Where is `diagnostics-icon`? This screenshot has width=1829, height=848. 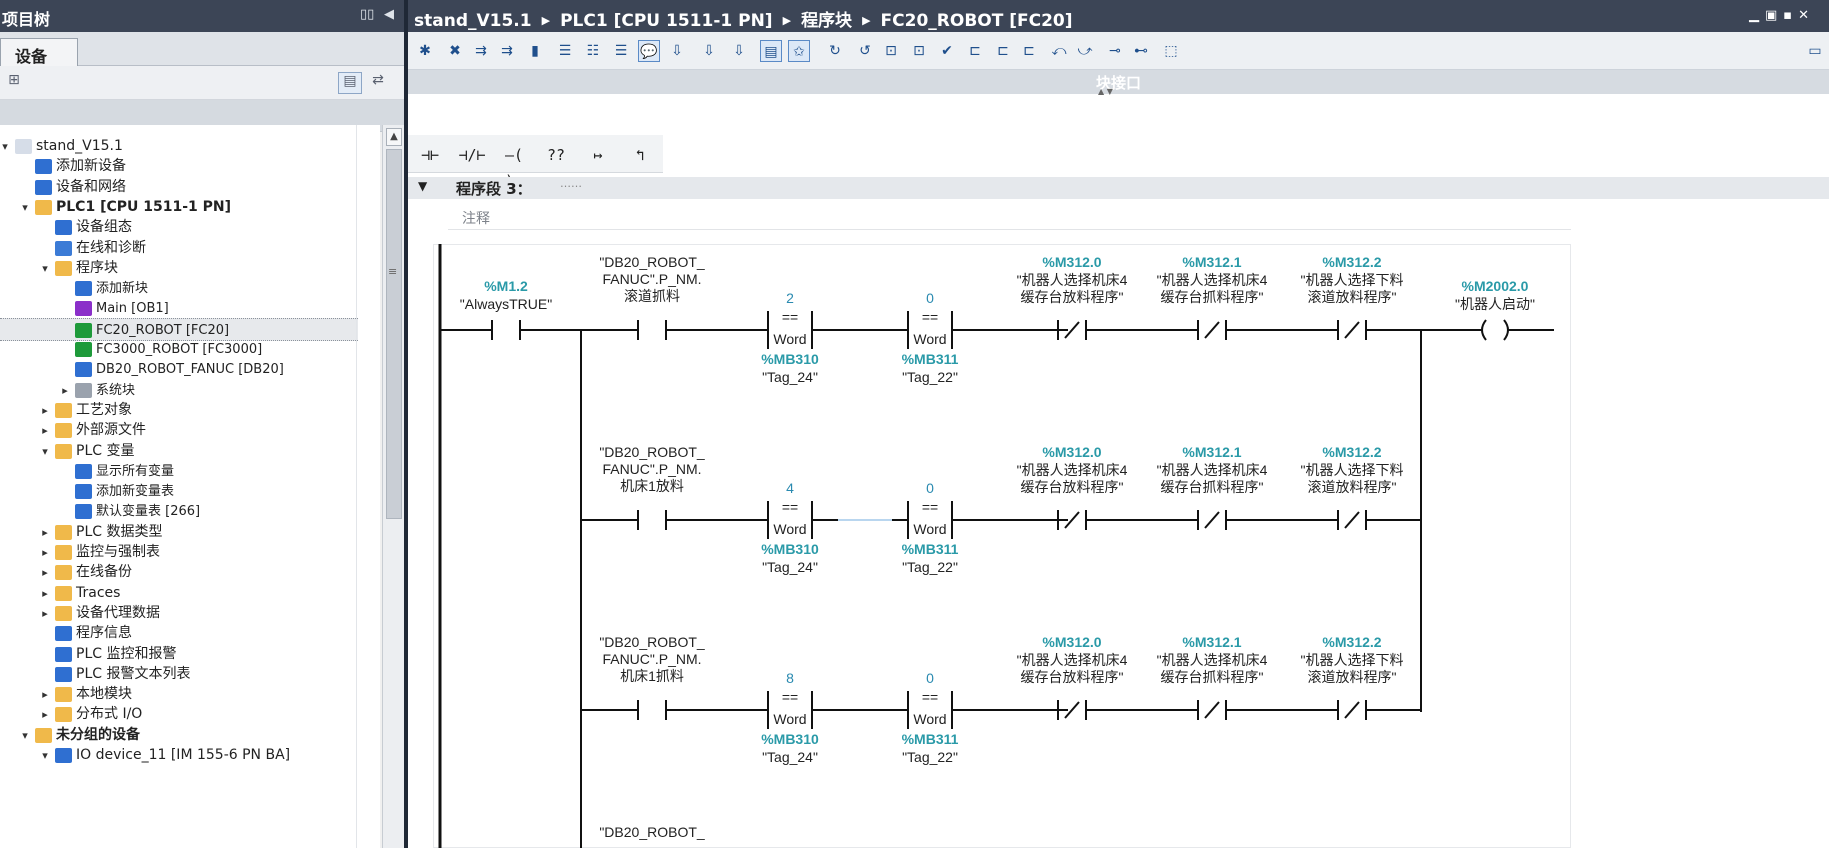 diagnostics-icon is located at coordinates (63, 248).